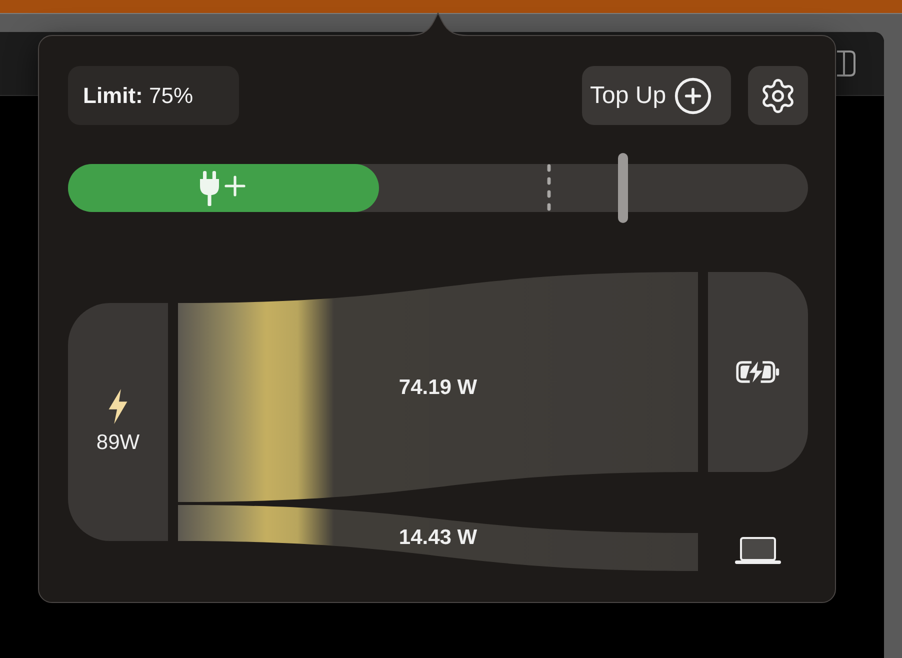  What do you see at coordinates (693, 96) in the screenshot?
I see `plus-circle-icon` at bounding box center [693, 96].